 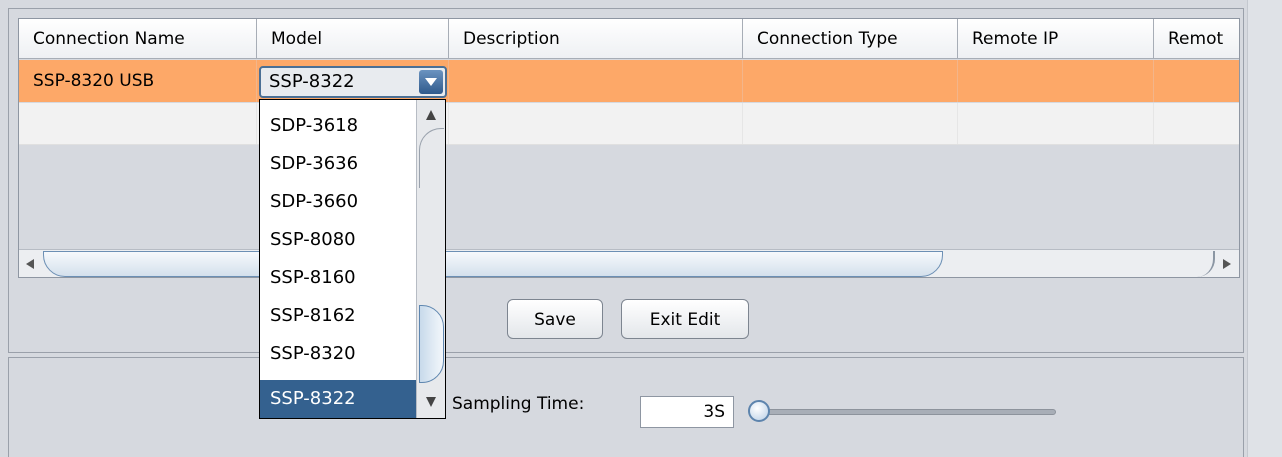 What do you see at coordinates (338, 126) in the screenshot?
I see `model-option: SDP-3618` at bounding box center [338, 126].